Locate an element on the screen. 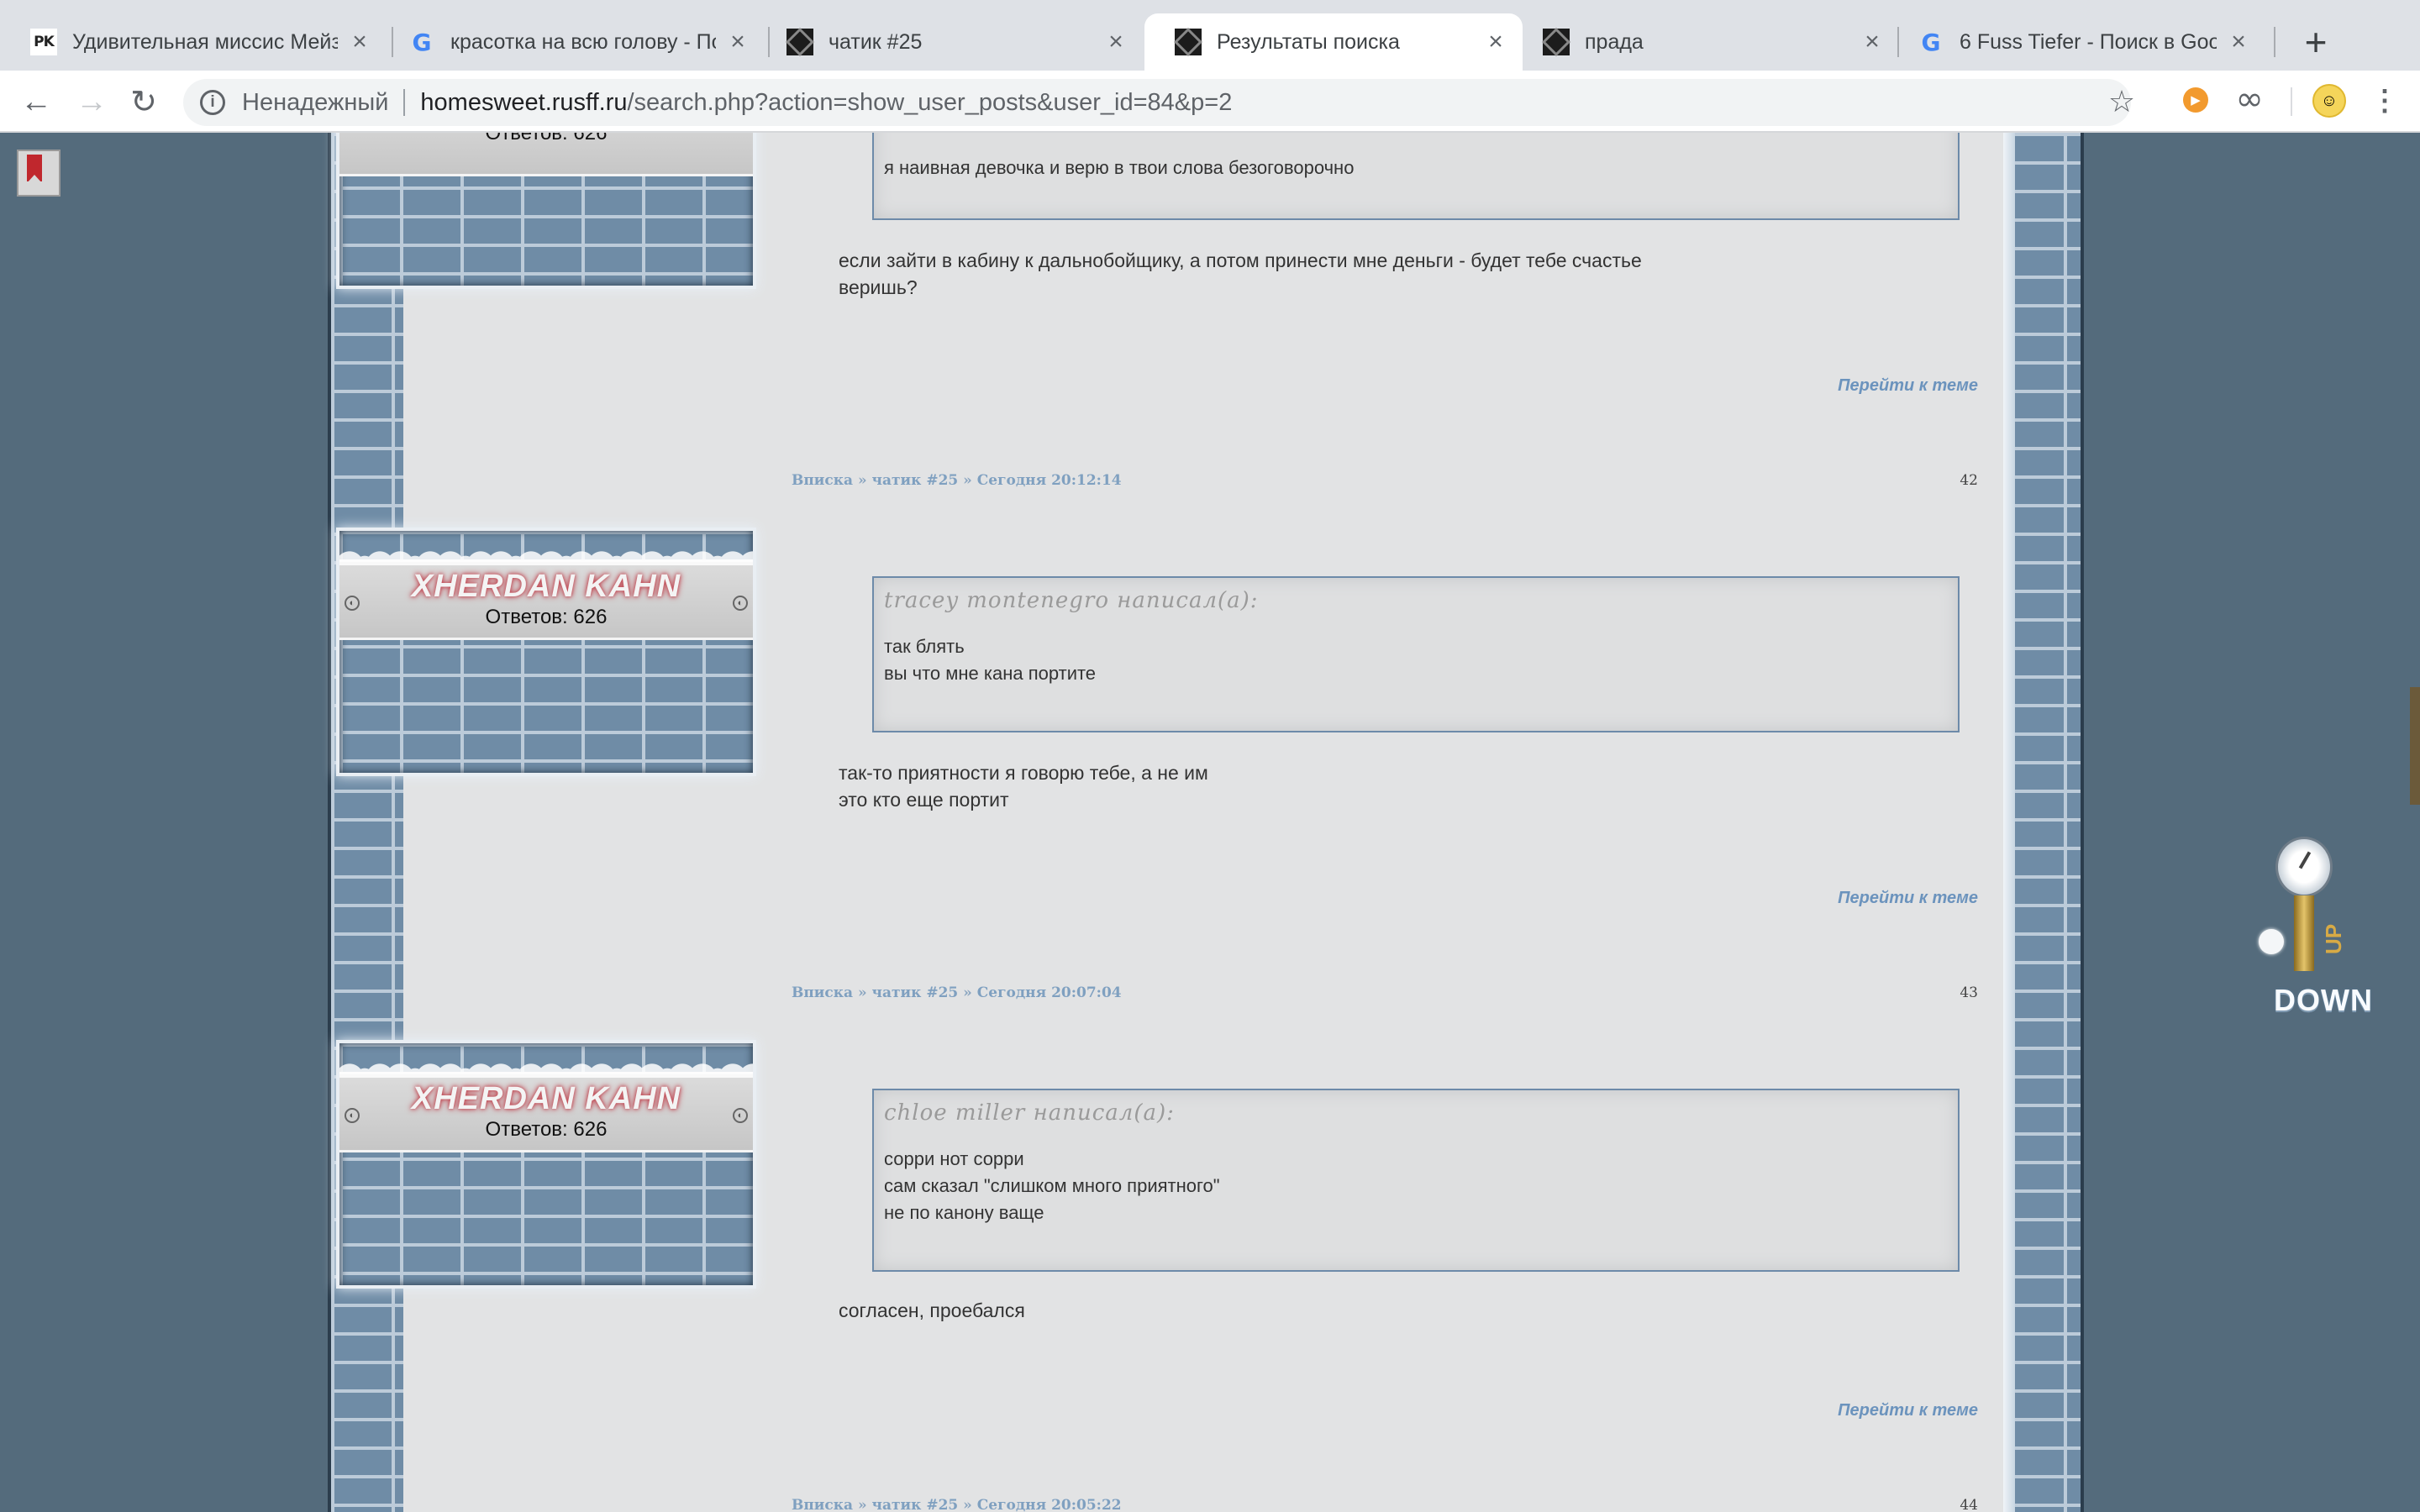  infinity-extension-icon: ∞ is located at coordinates (2249, 99).